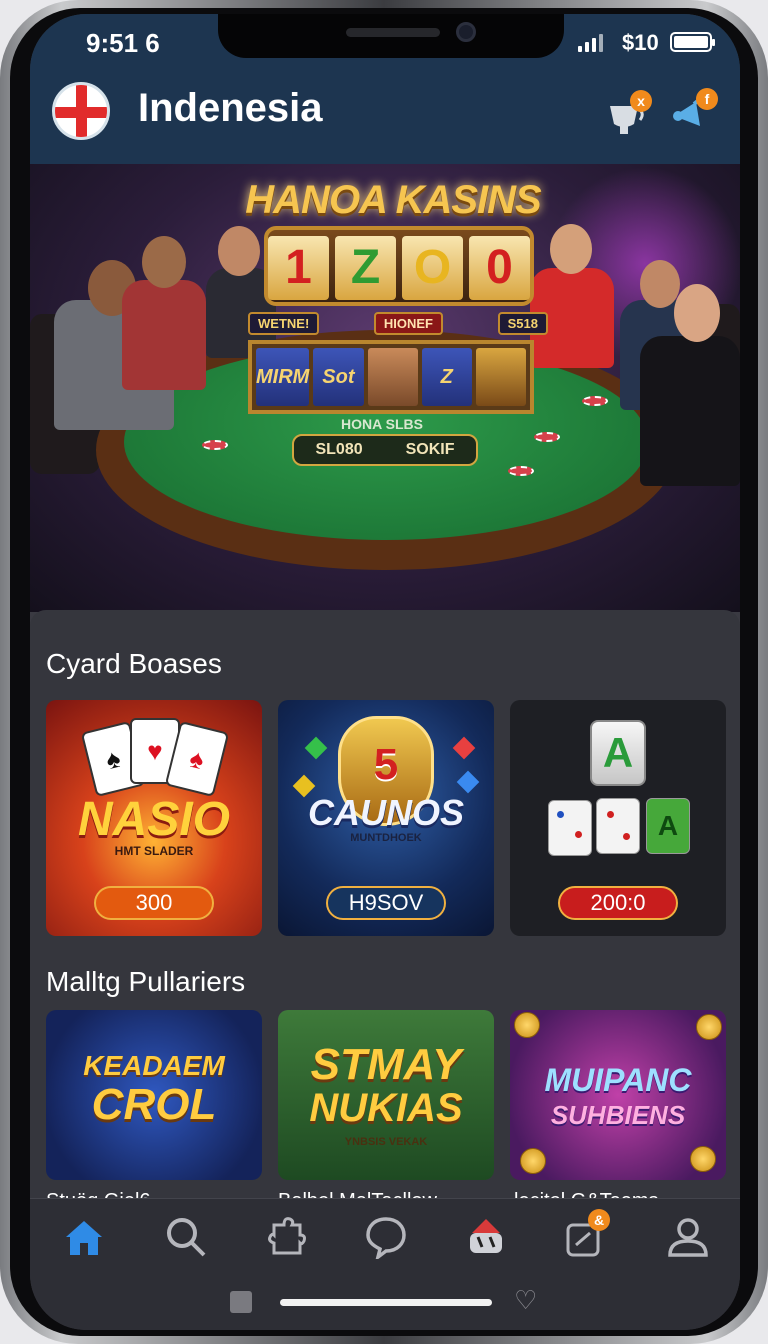 The width and height of the screenshot is (768, 1344). What do you see at coordinates (146, 981) in the screenshot?
I see `section-title: Malltg Pullariers` at bounding box center [146, 981].